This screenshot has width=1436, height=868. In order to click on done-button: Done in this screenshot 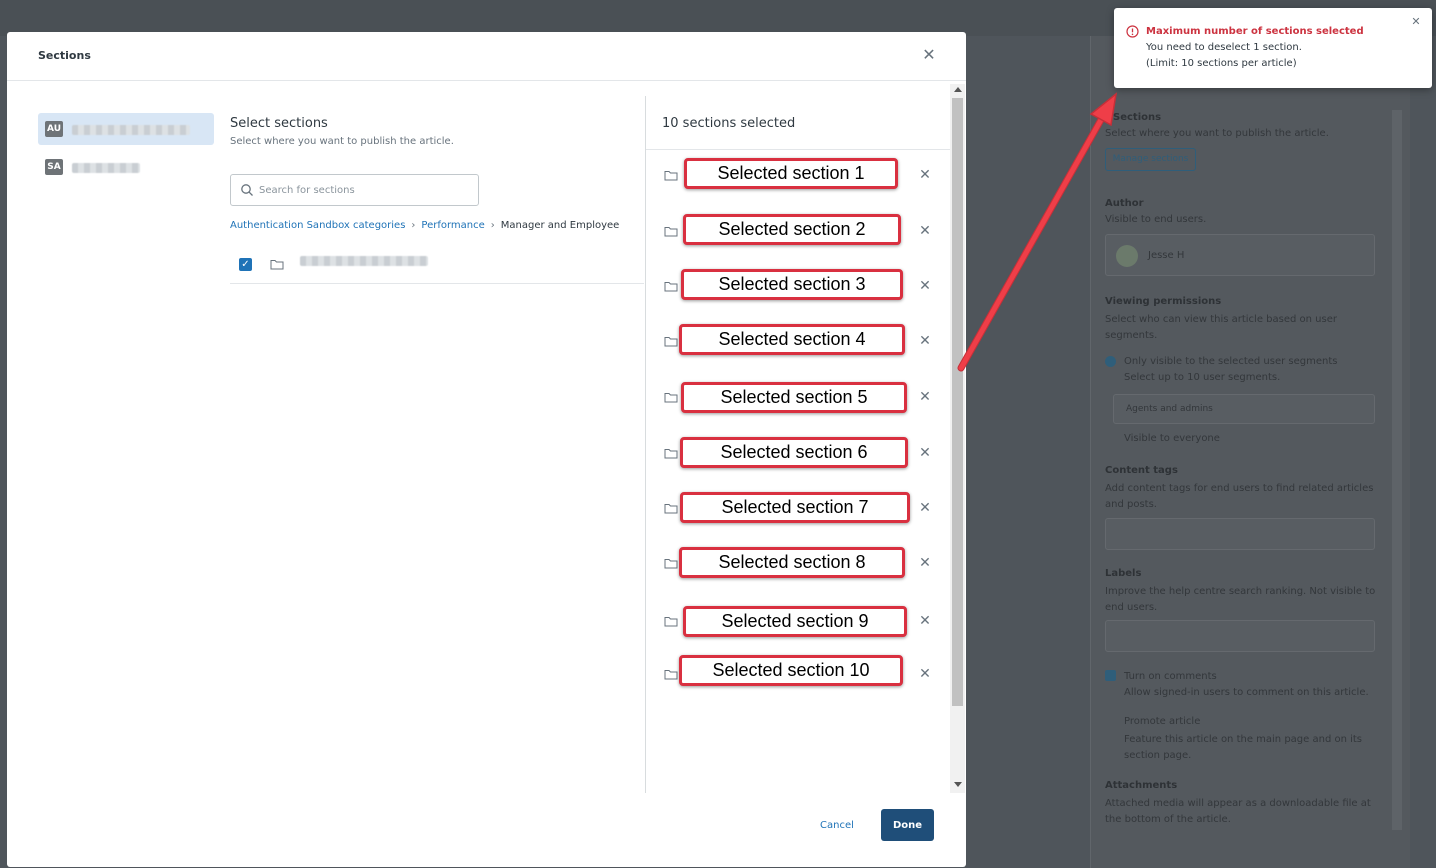, I will do `click(907, 825)`.